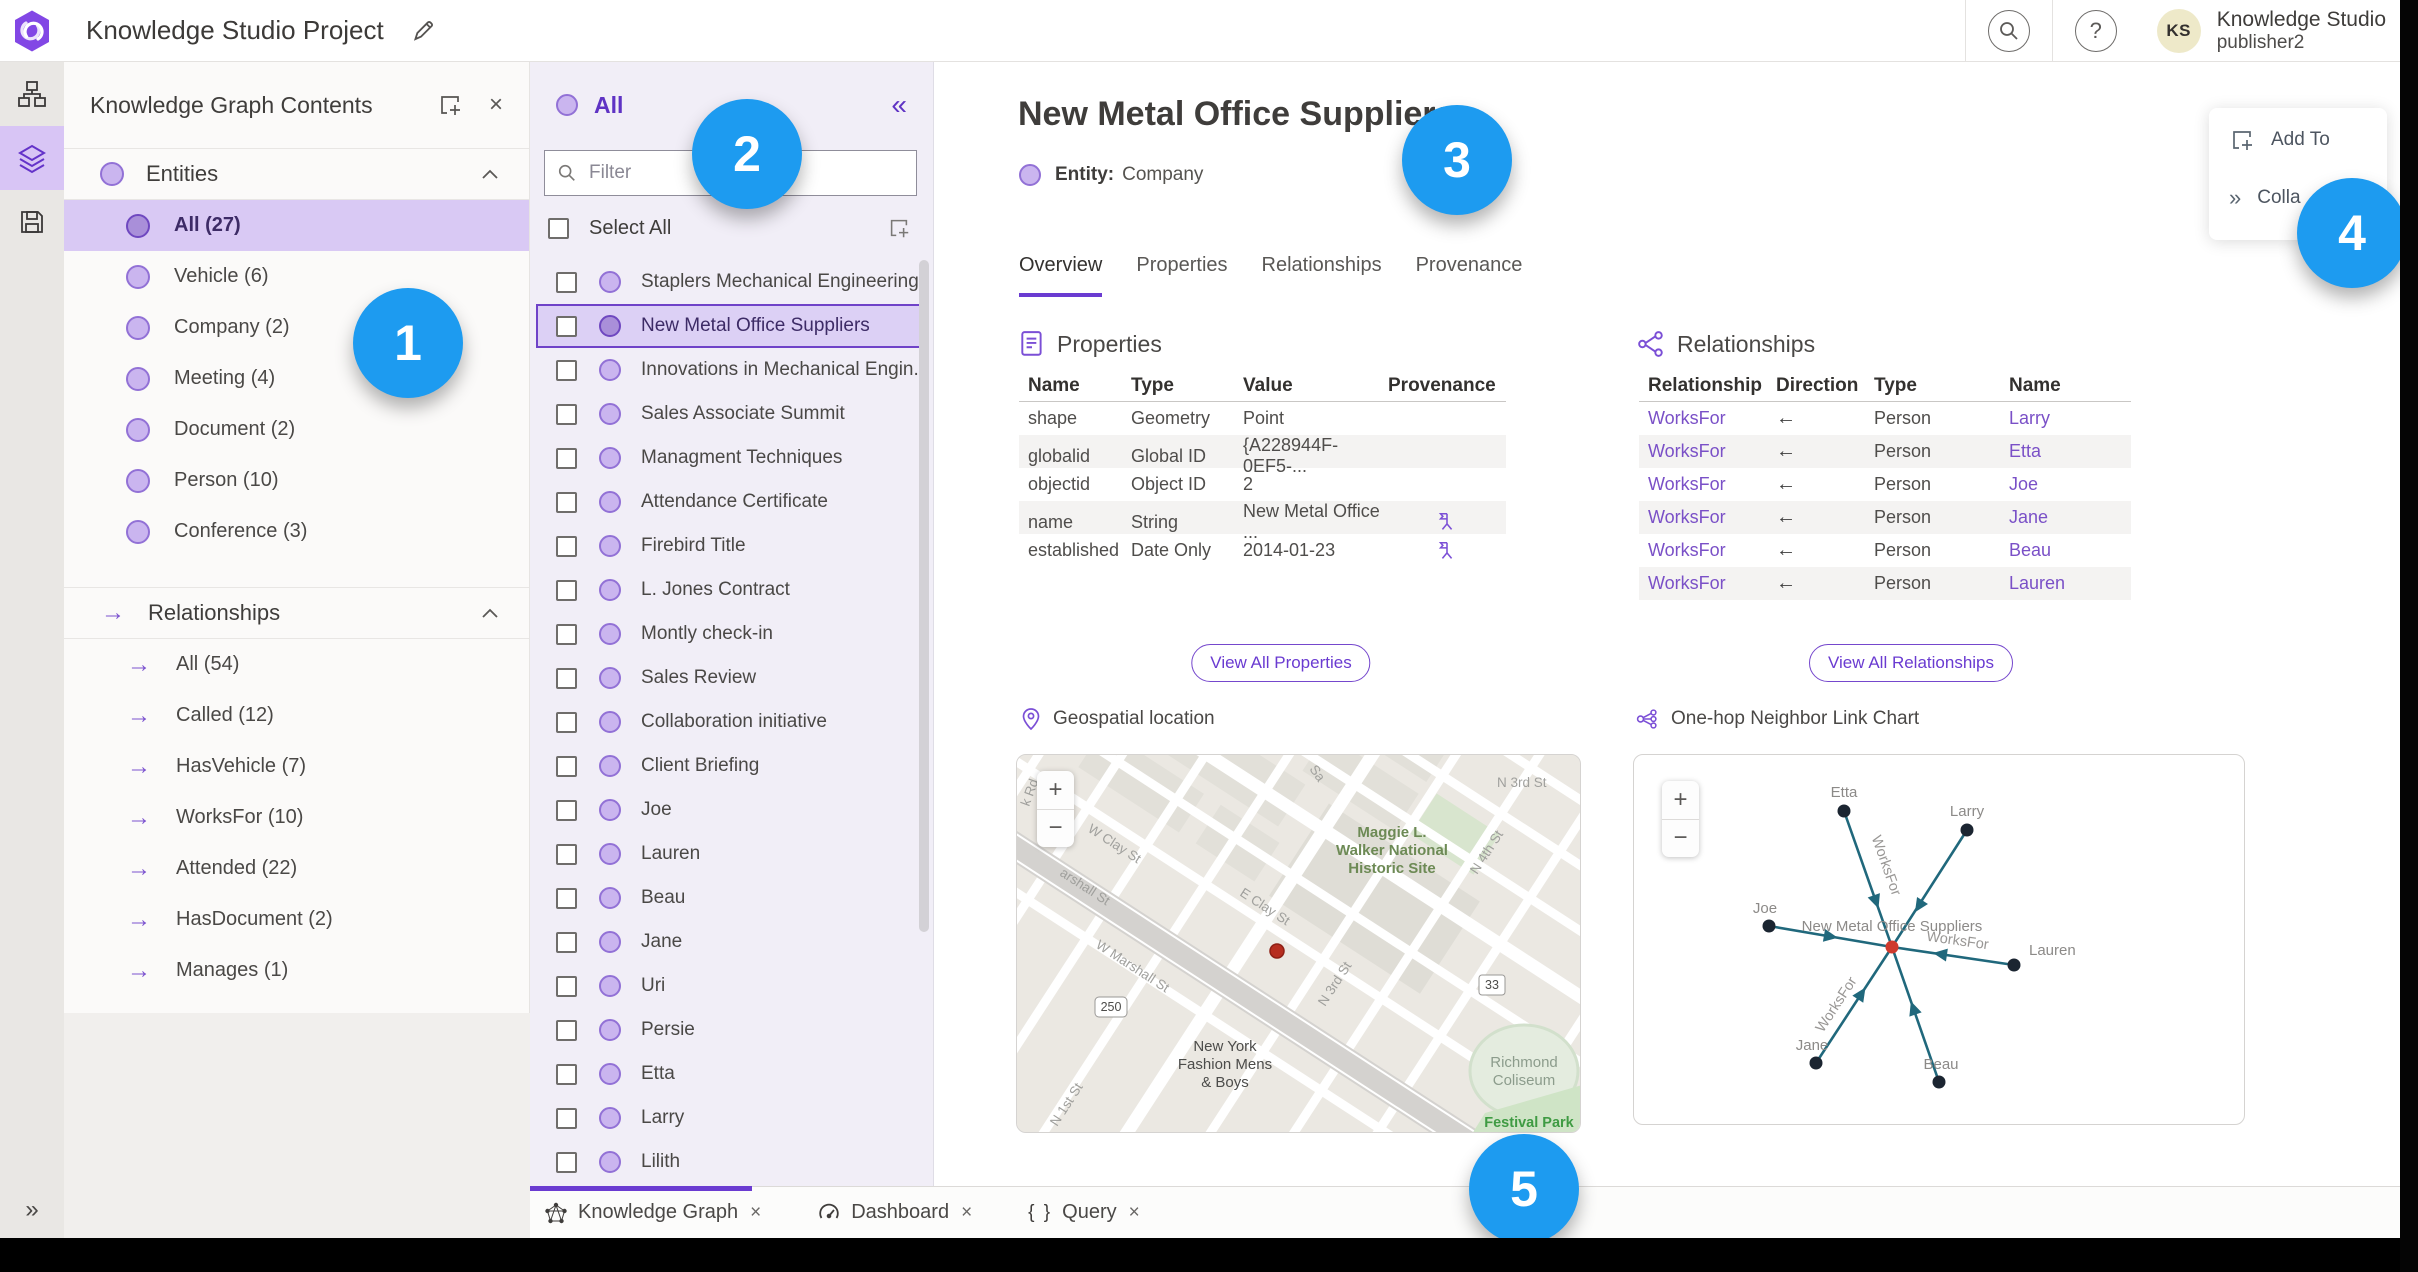 This screenshot has width=2418, height=1272. What do you see at coordinates (1939, 1082) in the screenshot?
I see `node-beau` at bounding box center [1939, 1082].